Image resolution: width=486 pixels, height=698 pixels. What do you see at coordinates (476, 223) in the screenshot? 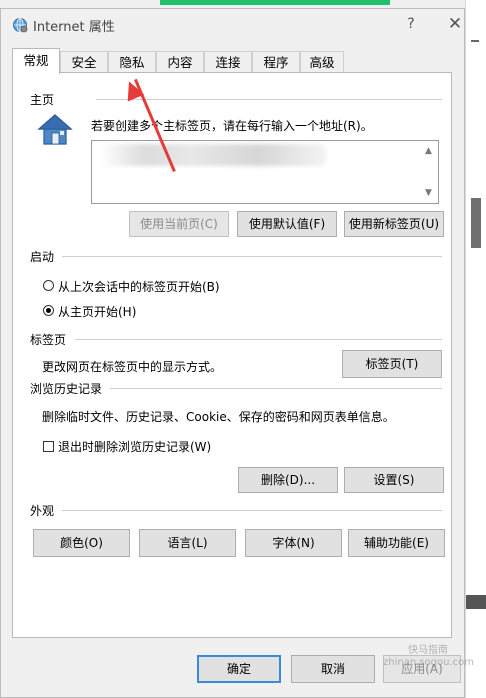
I see `background-text-fragment` at bounding box center [476, 223].